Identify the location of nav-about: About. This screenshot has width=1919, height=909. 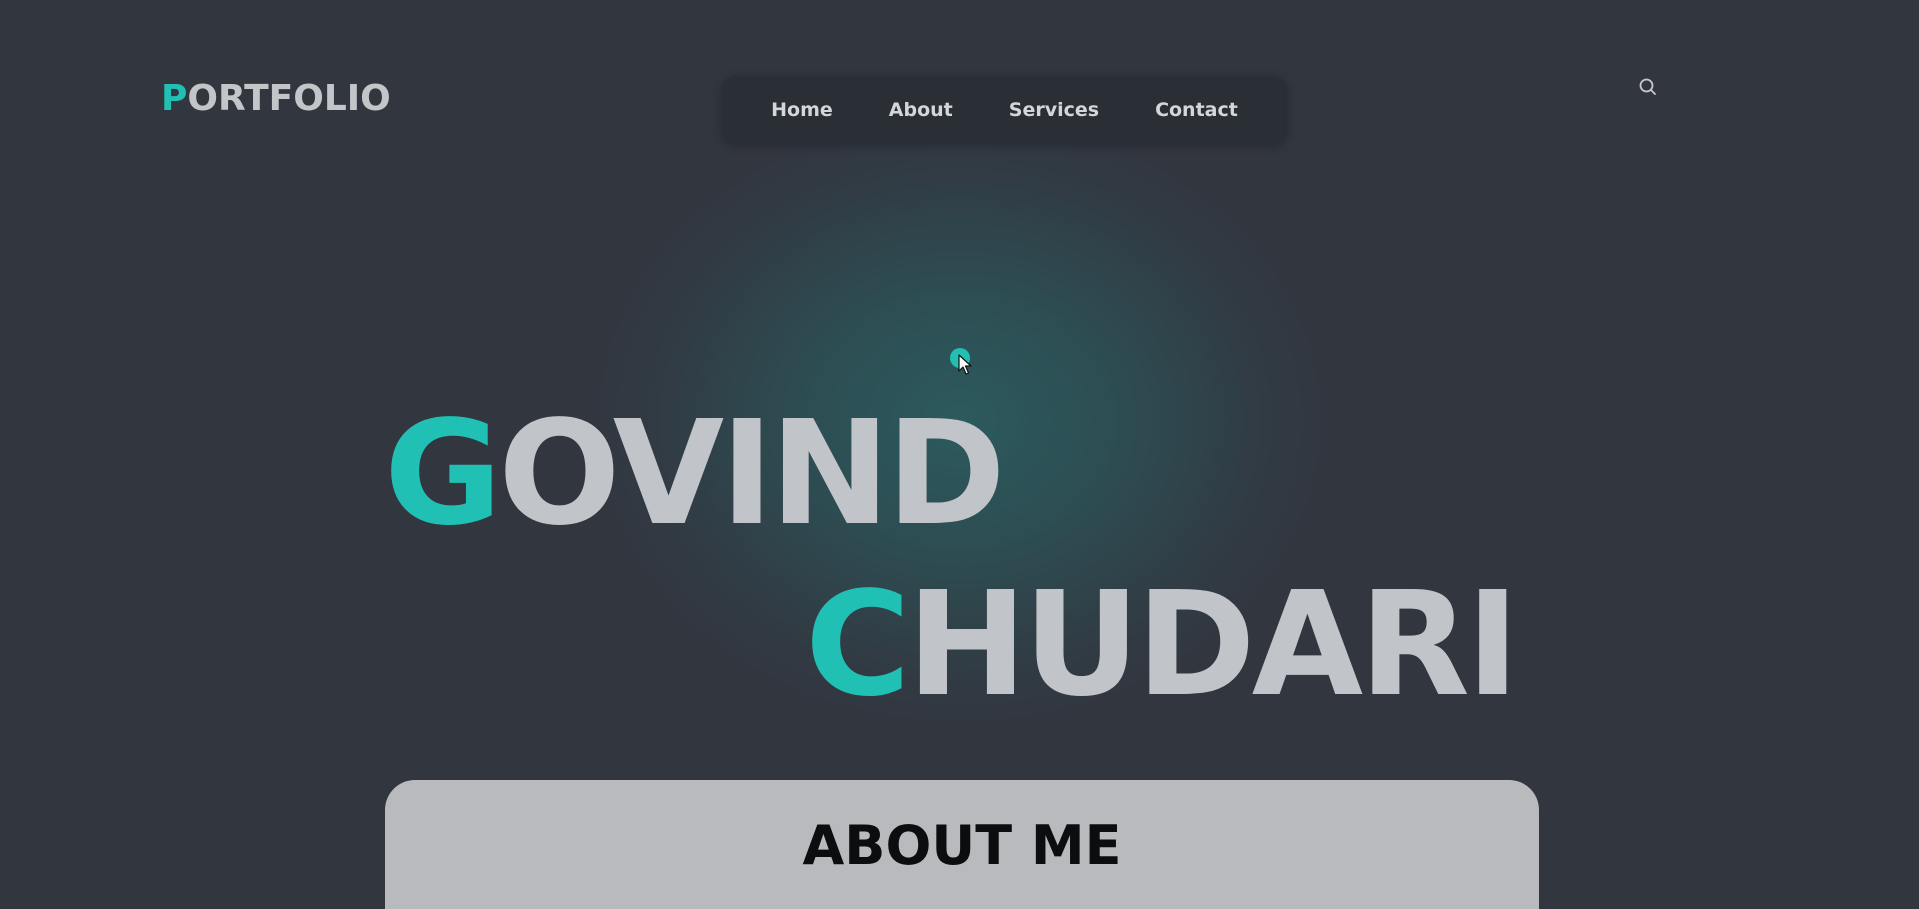
(921, 110).